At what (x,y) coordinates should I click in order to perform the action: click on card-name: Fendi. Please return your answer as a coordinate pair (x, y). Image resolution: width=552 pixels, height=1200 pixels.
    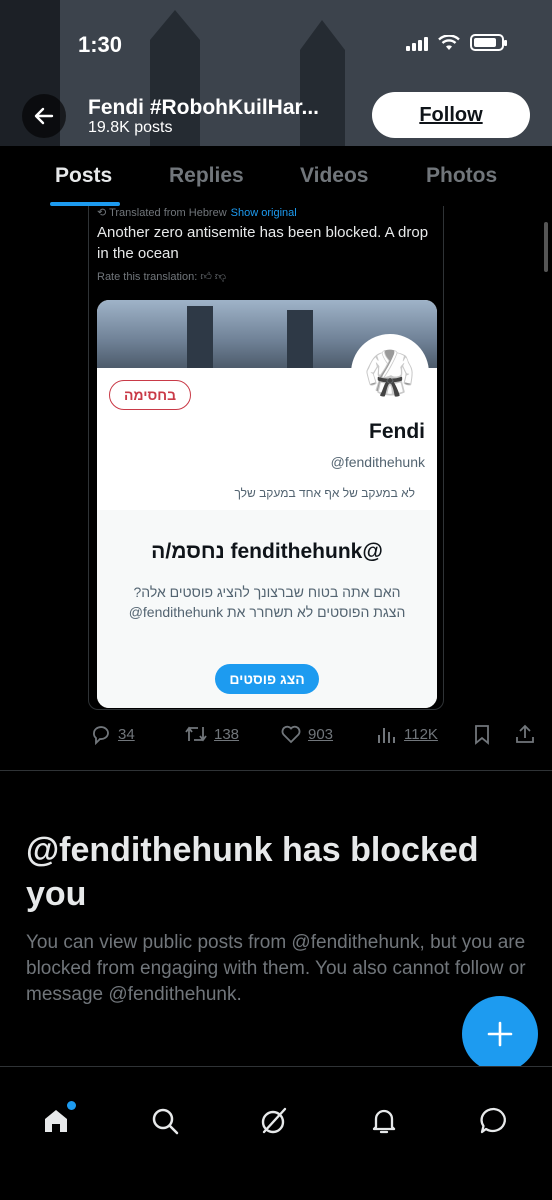
    Looking at the image, I should click on (397, 431).